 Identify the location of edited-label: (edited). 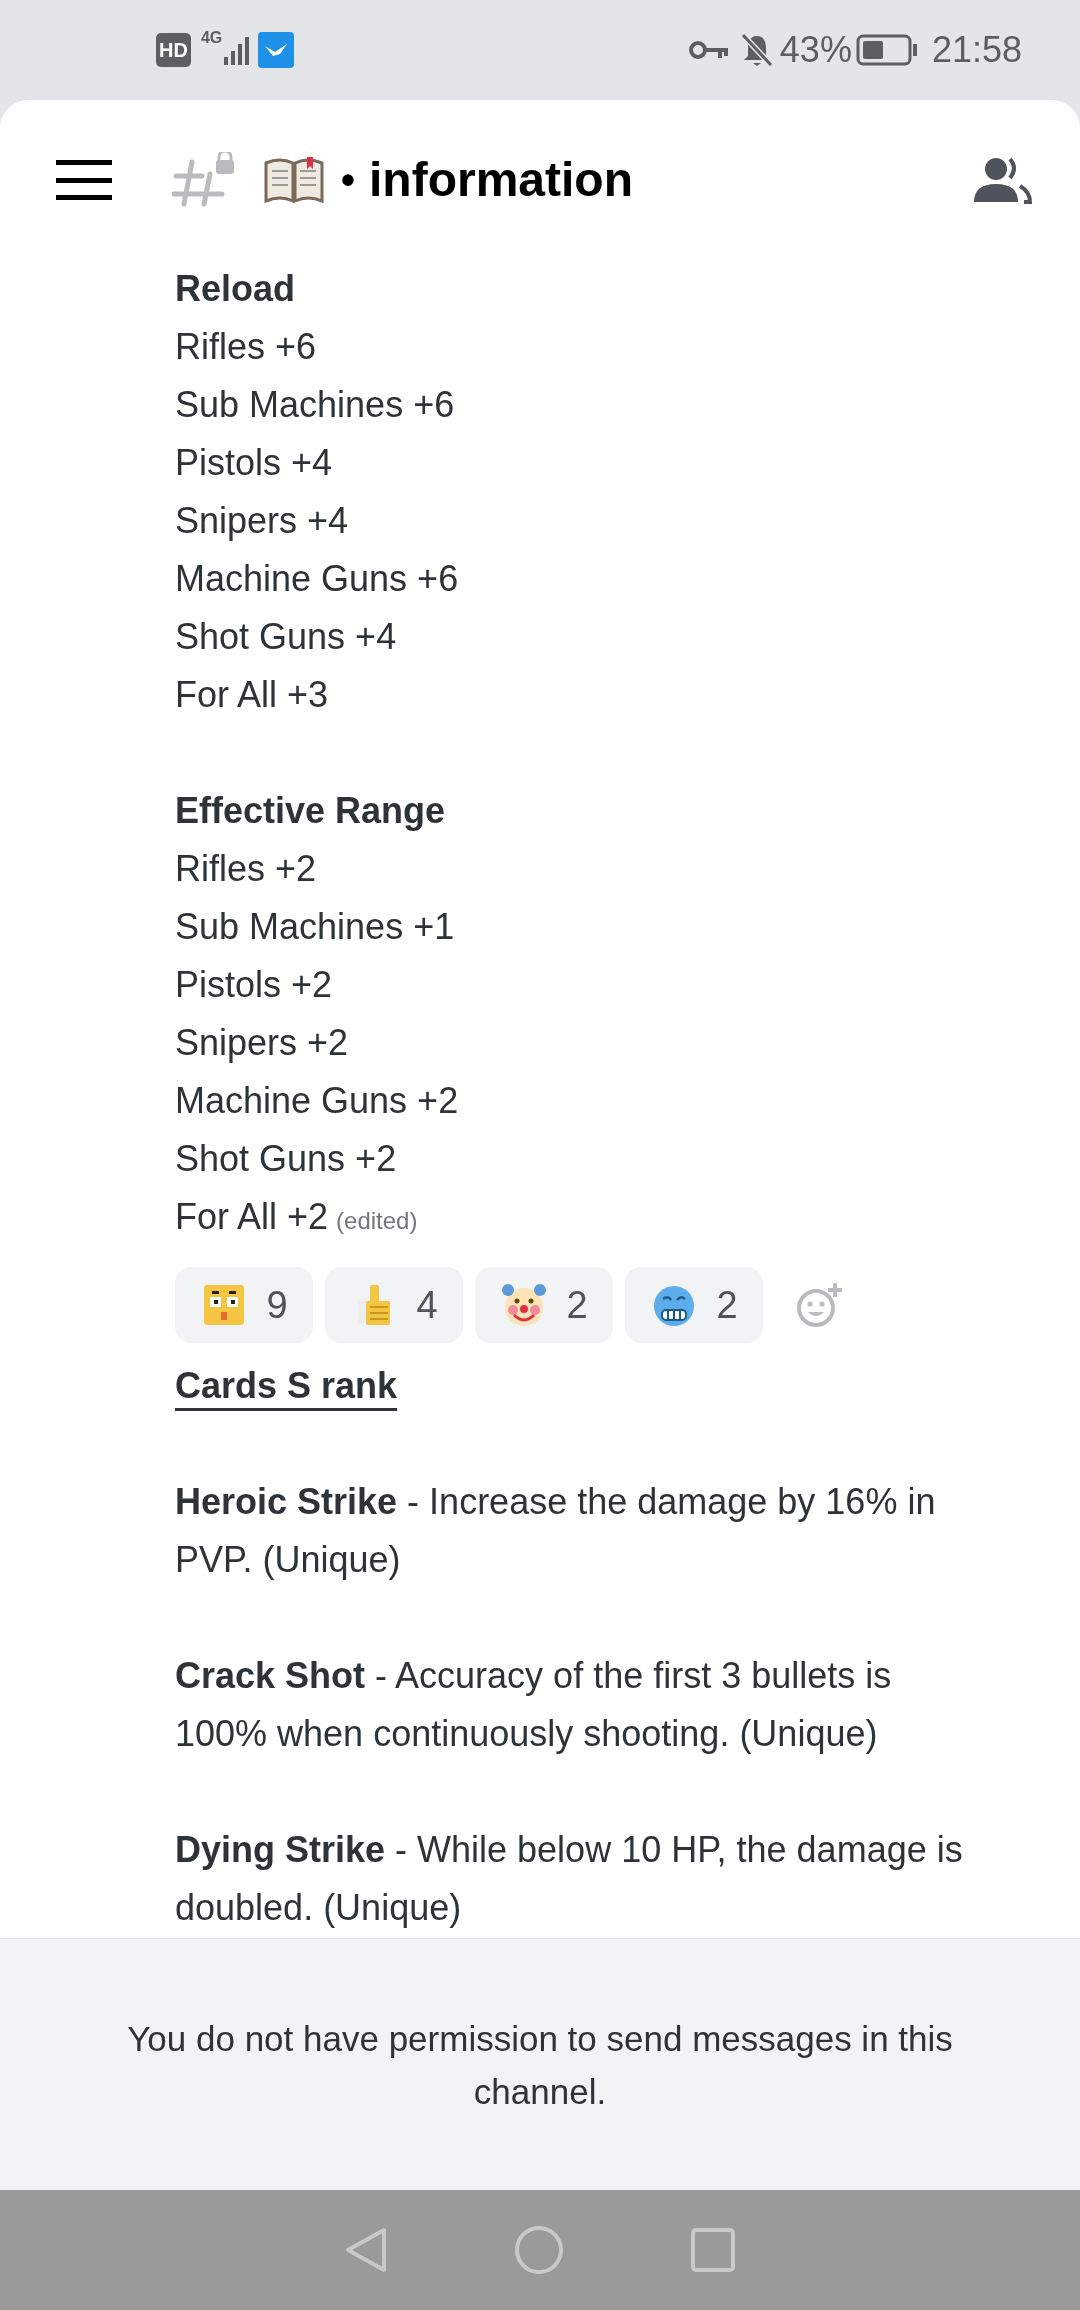
(377, 1221).